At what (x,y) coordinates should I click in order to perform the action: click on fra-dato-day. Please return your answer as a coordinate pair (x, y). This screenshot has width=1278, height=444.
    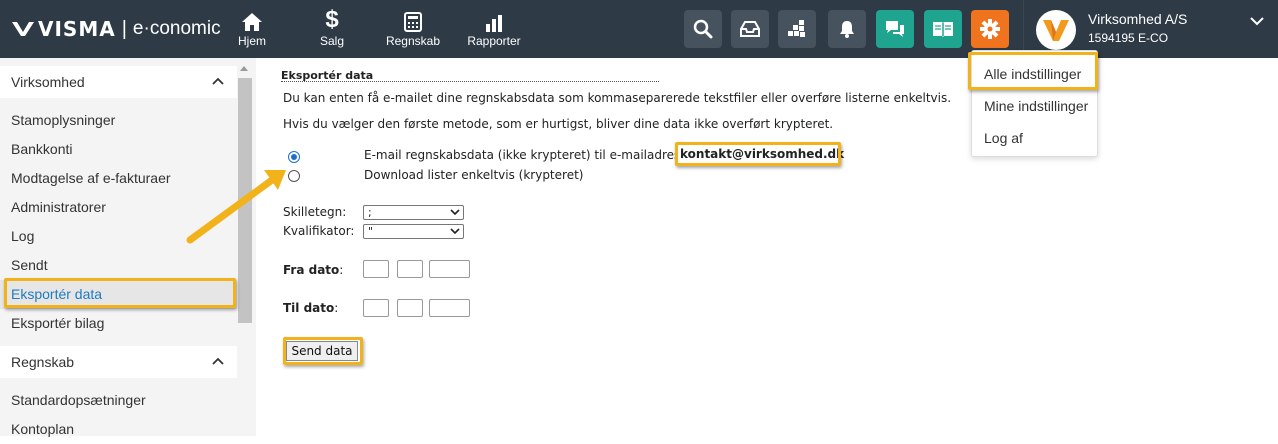
    Looking at the image, I should click on (376, 269).